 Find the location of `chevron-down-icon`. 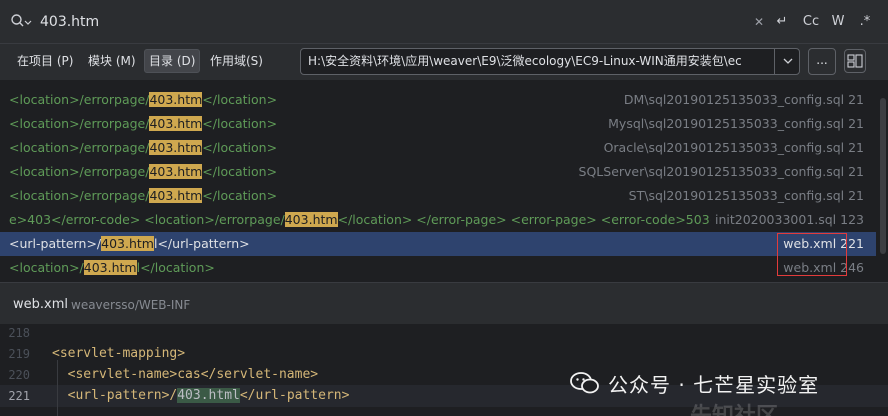

chevron-down-icon is located at coordinates (788, 61).